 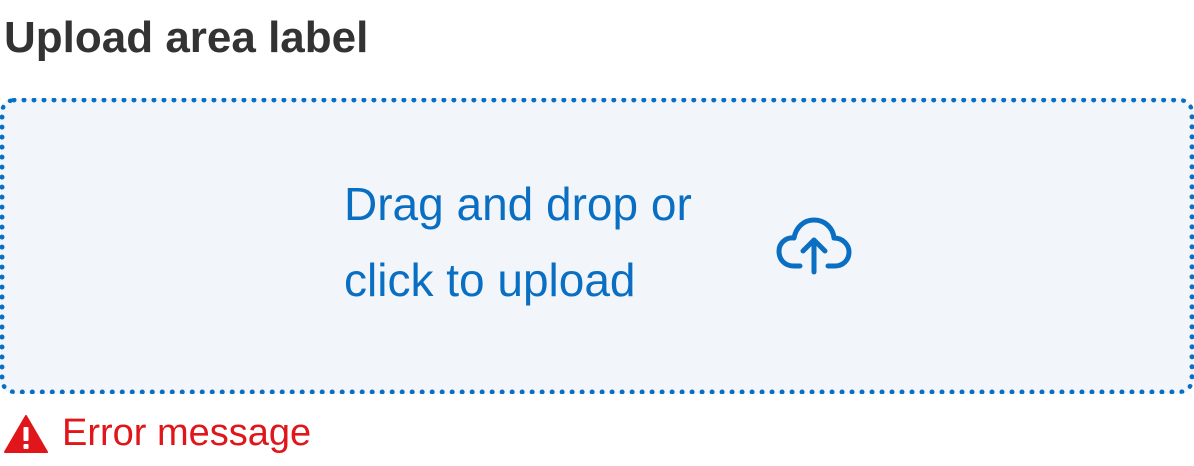 What do you see at coordinates (518, 204) in the screenshot?
I see `upload-instructions-line-1: Drag and drop or` at bounding box center [518, 204].